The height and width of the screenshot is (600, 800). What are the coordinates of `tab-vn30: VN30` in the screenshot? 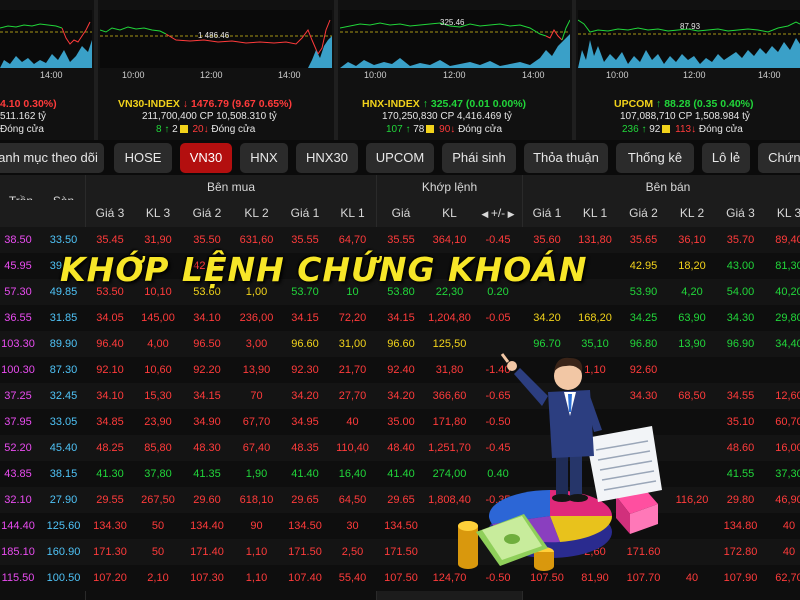 It's located at (206, 158).